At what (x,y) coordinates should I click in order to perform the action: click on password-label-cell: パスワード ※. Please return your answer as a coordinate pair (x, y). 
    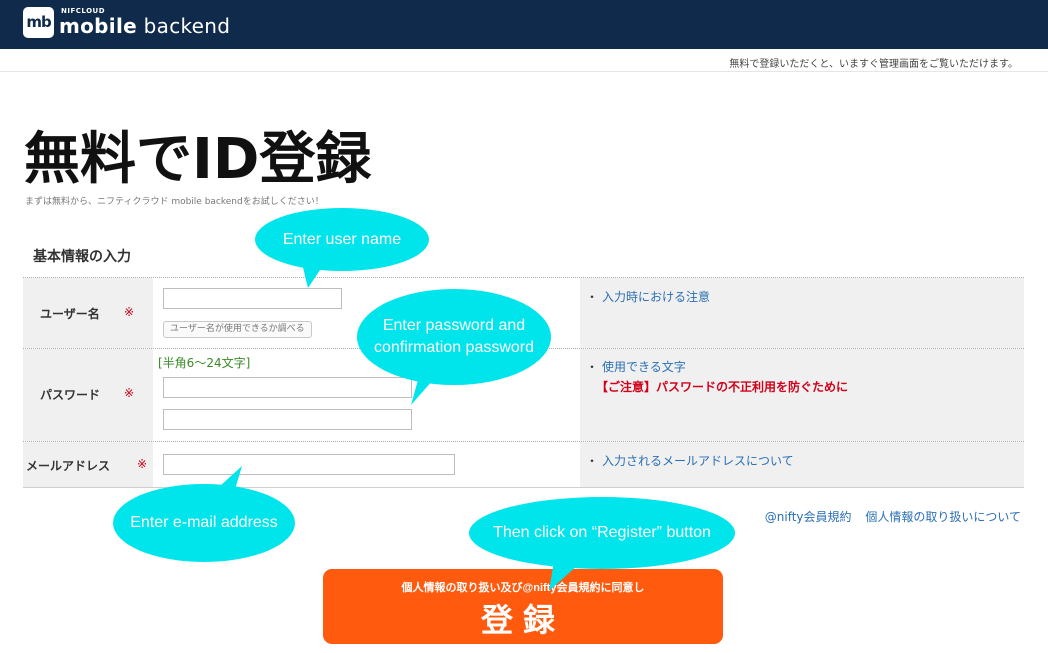
    Looking at the image, I should click on (88, 395).